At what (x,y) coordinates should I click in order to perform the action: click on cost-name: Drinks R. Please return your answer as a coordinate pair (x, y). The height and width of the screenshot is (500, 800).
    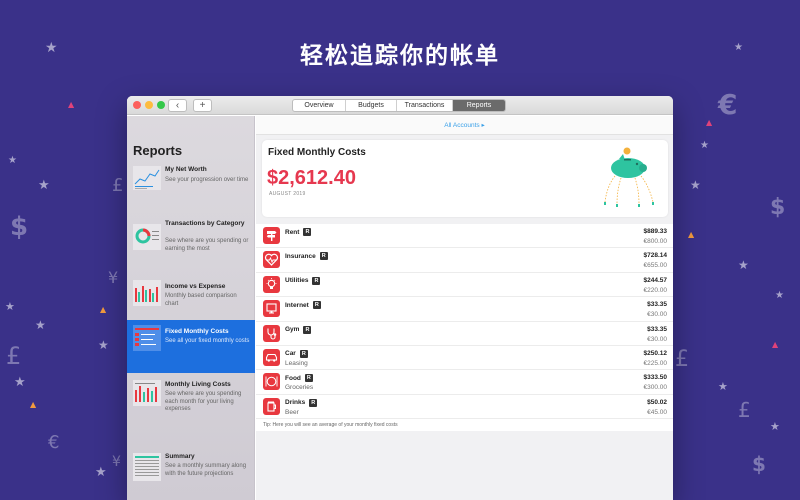
    Looking at the image, I should click on (301, 402).